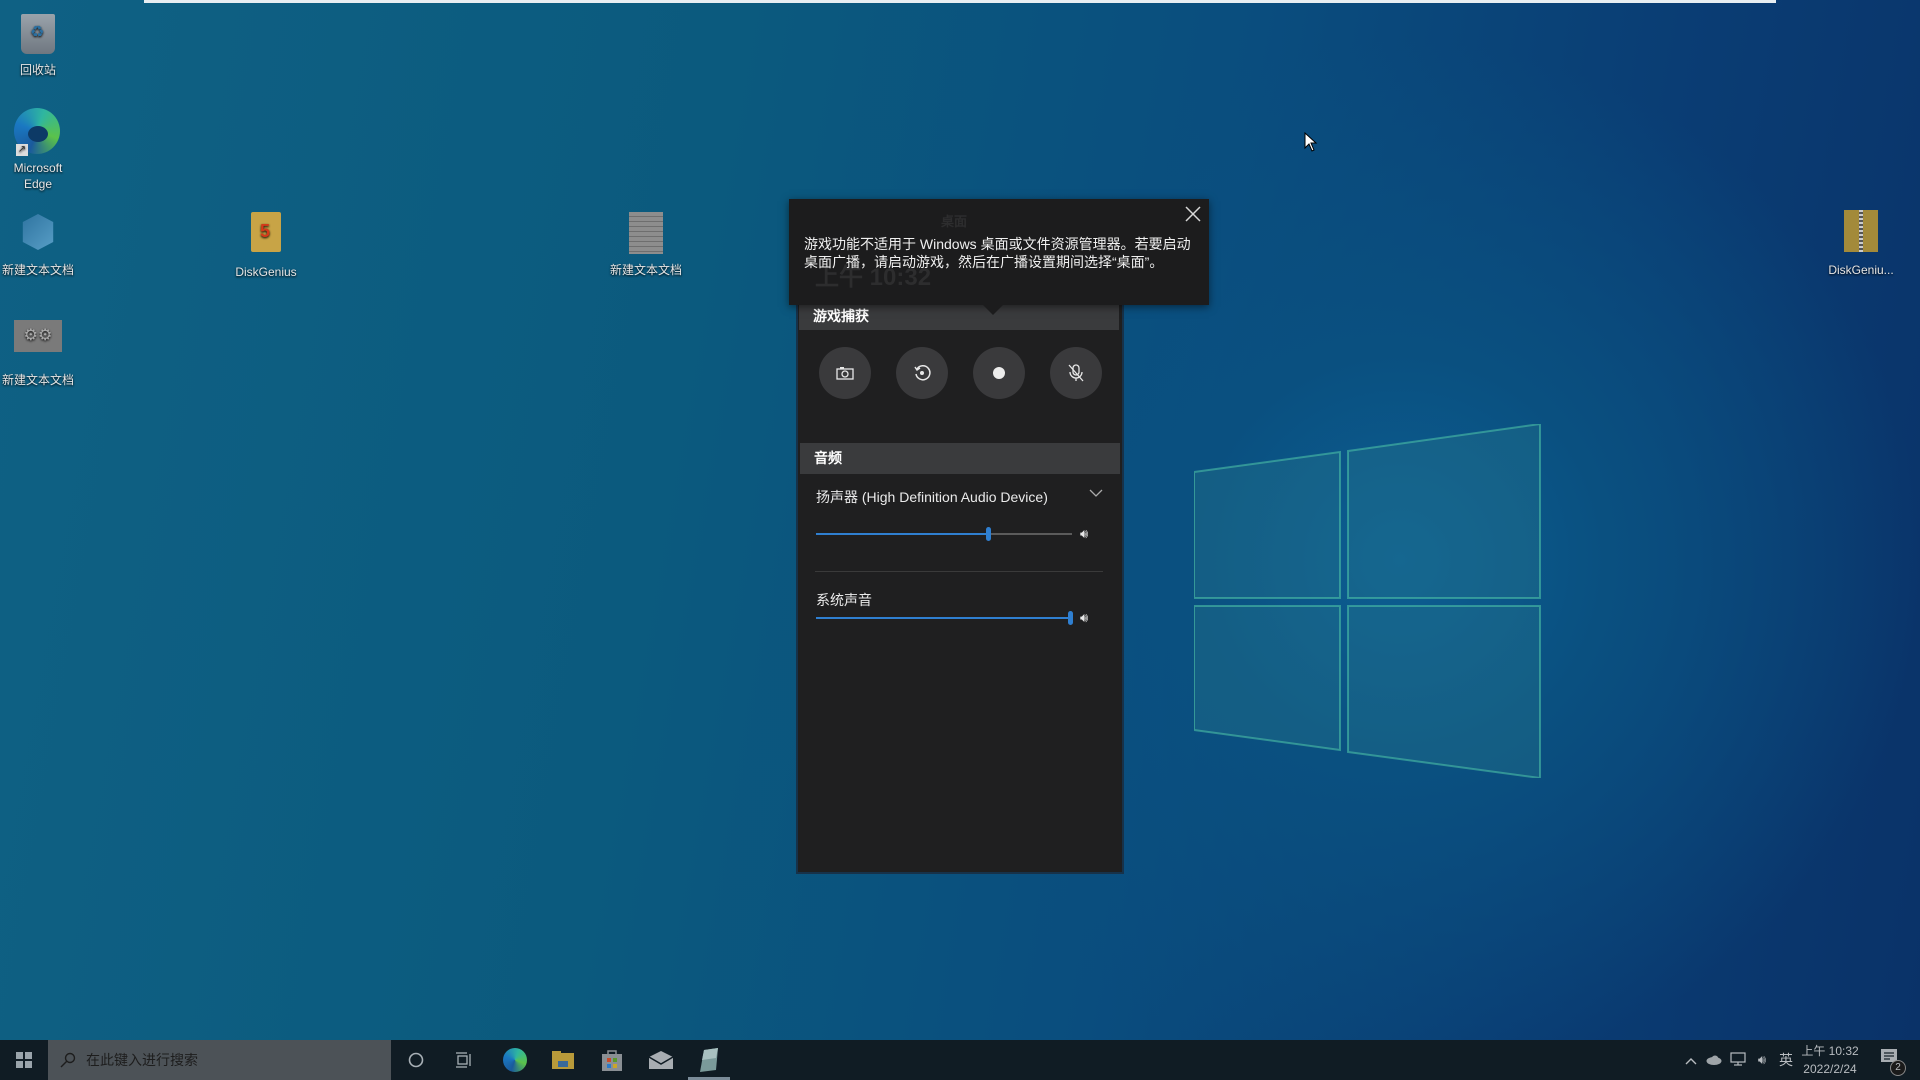 This screenshot has width=1920, height=1080. What do you see at coordinates (1830, 1051) in the screenshot?
I see `clock-time: 上午 10:32` at bounding box center [1830, 1051].